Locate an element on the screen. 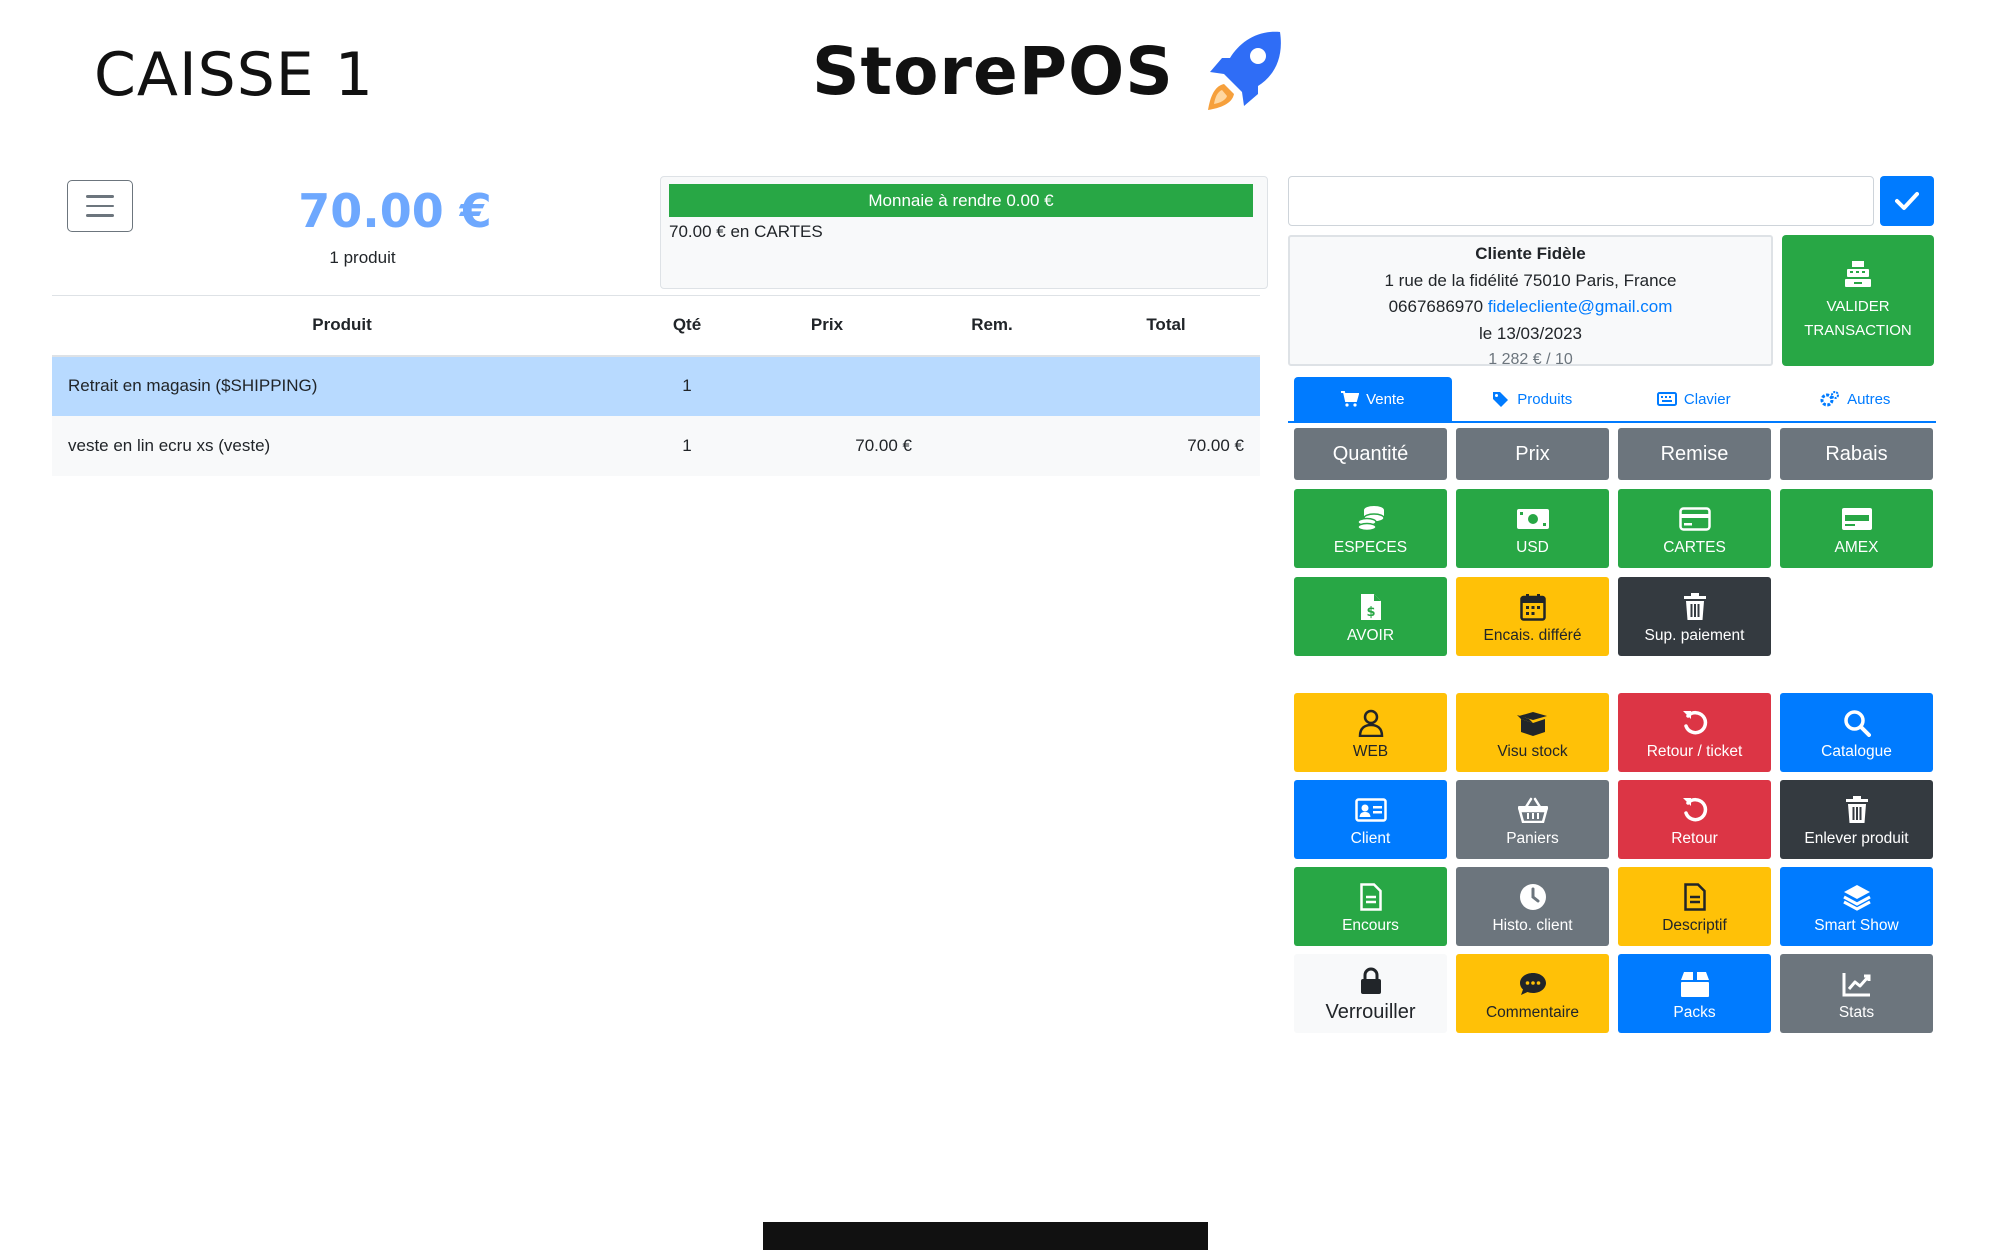  discount-button: Remise is located at coordinates (1694, 454).